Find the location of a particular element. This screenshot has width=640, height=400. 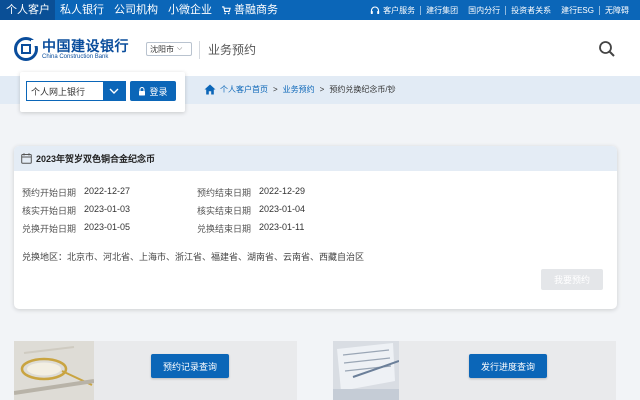

login-type-select: 个人网上银行 is located at coordinates (76, 91).